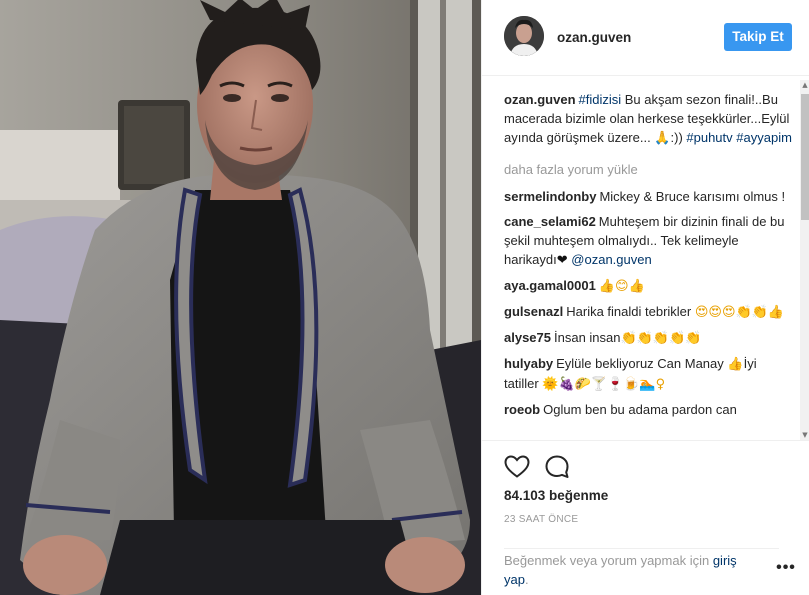 The height and width of the screenshot is (595, 809). I want to click on more-options-button: •••, so click(786, 568).